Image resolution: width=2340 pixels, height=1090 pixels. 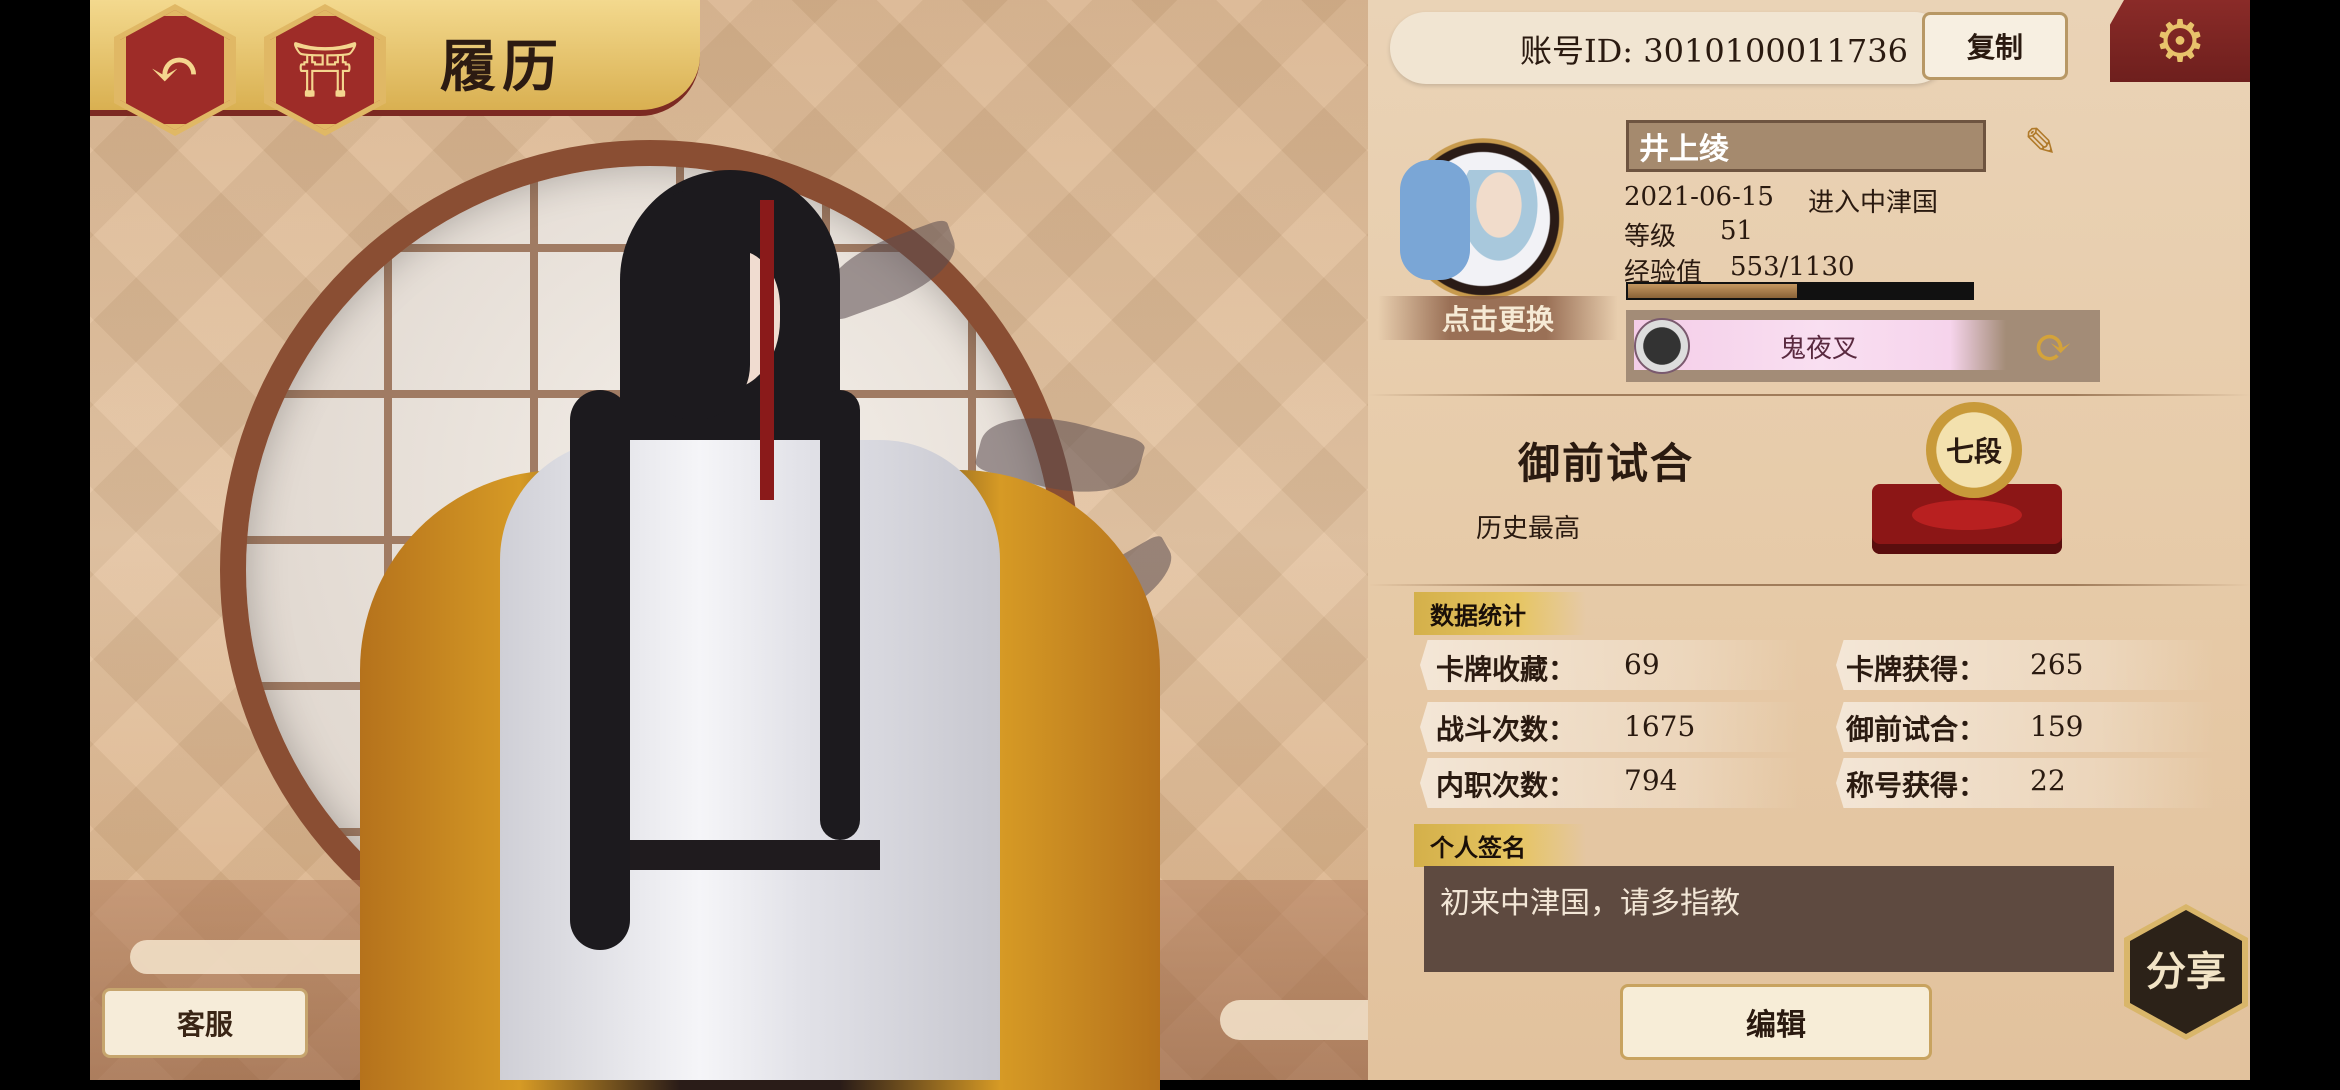 I want to click on join-text: 进入中津国, so click(x=1873, y=203).